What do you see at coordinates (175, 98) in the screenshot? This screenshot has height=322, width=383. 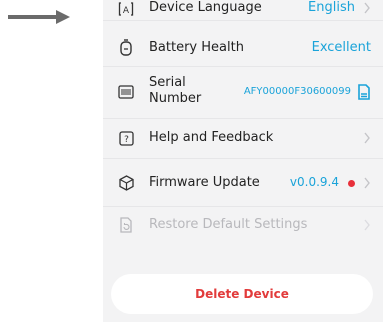 I see `serial-number-label-line2: Number` at bounding box center [175, 98].